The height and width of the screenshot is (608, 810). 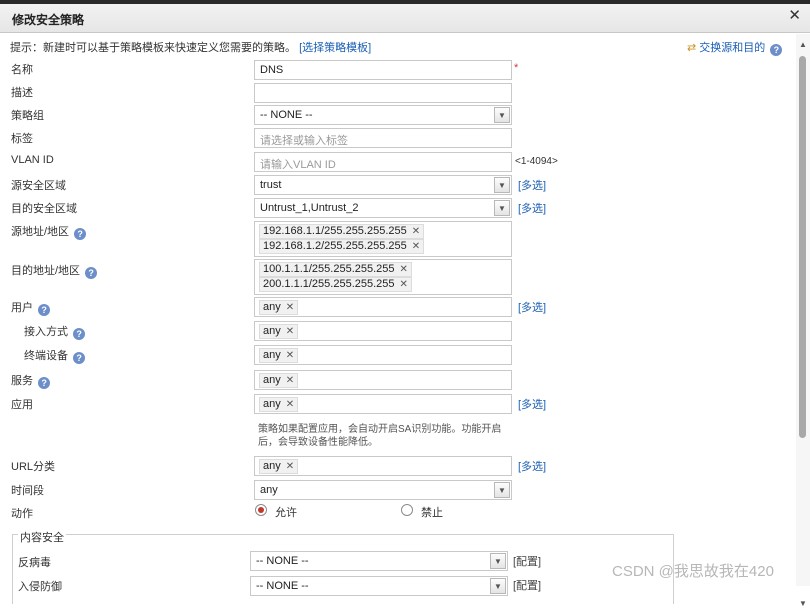 What do you see at coordinates (432, 513) in the screenshot?
I see `deny-label: 禁止` at bounding box center [432, 513].